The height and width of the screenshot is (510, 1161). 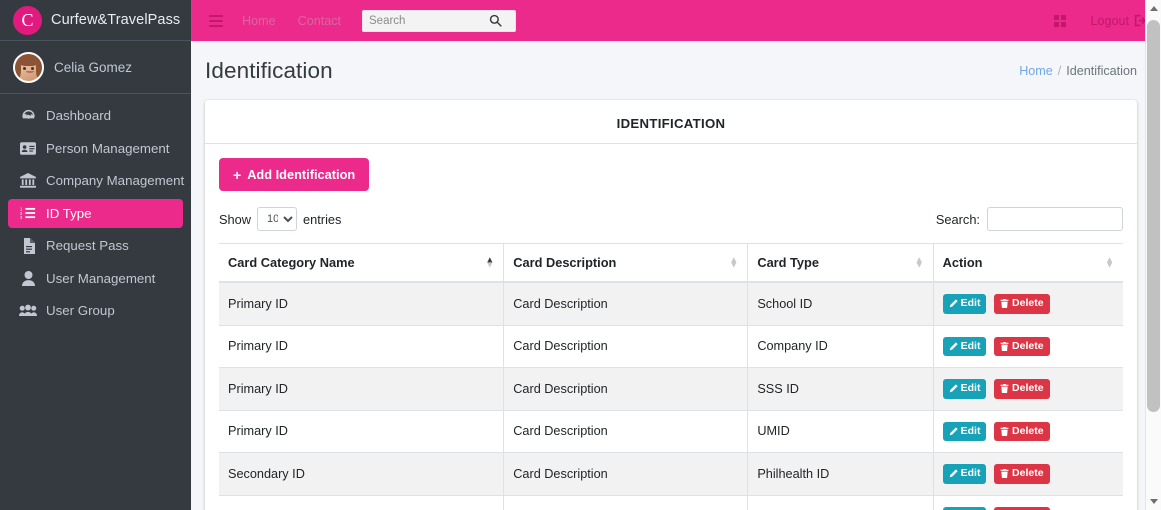 I want to click on breadcrumb-home: Home, so click(x=1036, y=71).